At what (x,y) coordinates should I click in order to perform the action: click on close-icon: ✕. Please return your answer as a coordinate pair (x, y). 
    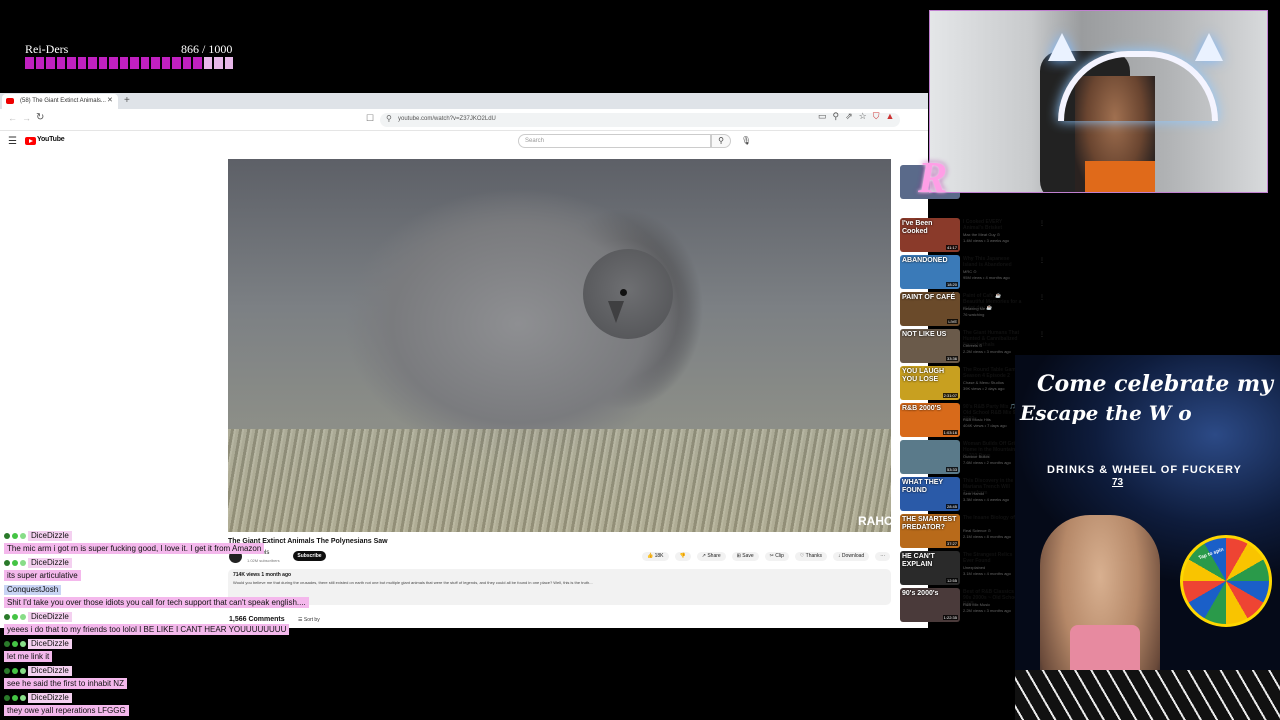
    Looking at the image, I should click on (110, 100).